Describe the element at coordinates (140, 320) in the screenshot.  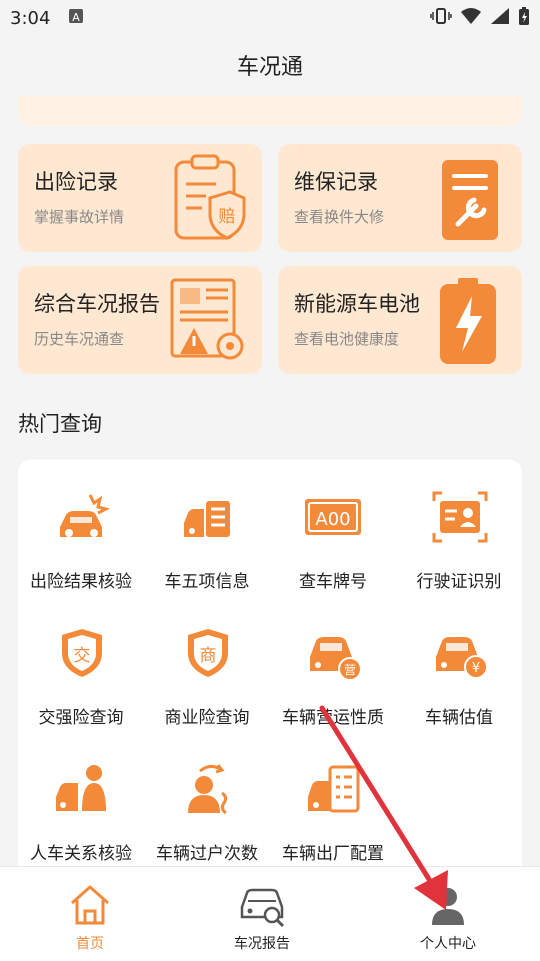
I see `card-overall-report: 综合车况报告 历史车况通查` at that location.